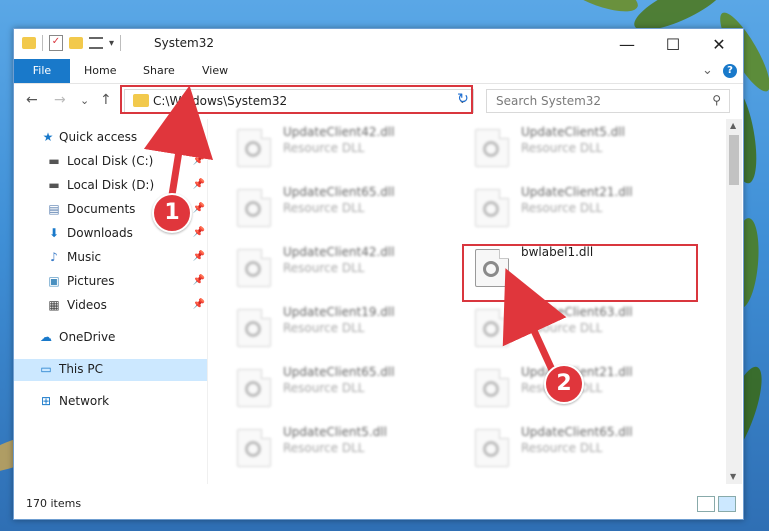 This screenshot has width=769, height=531. I want to click on arrow-two, so click(534, 321).